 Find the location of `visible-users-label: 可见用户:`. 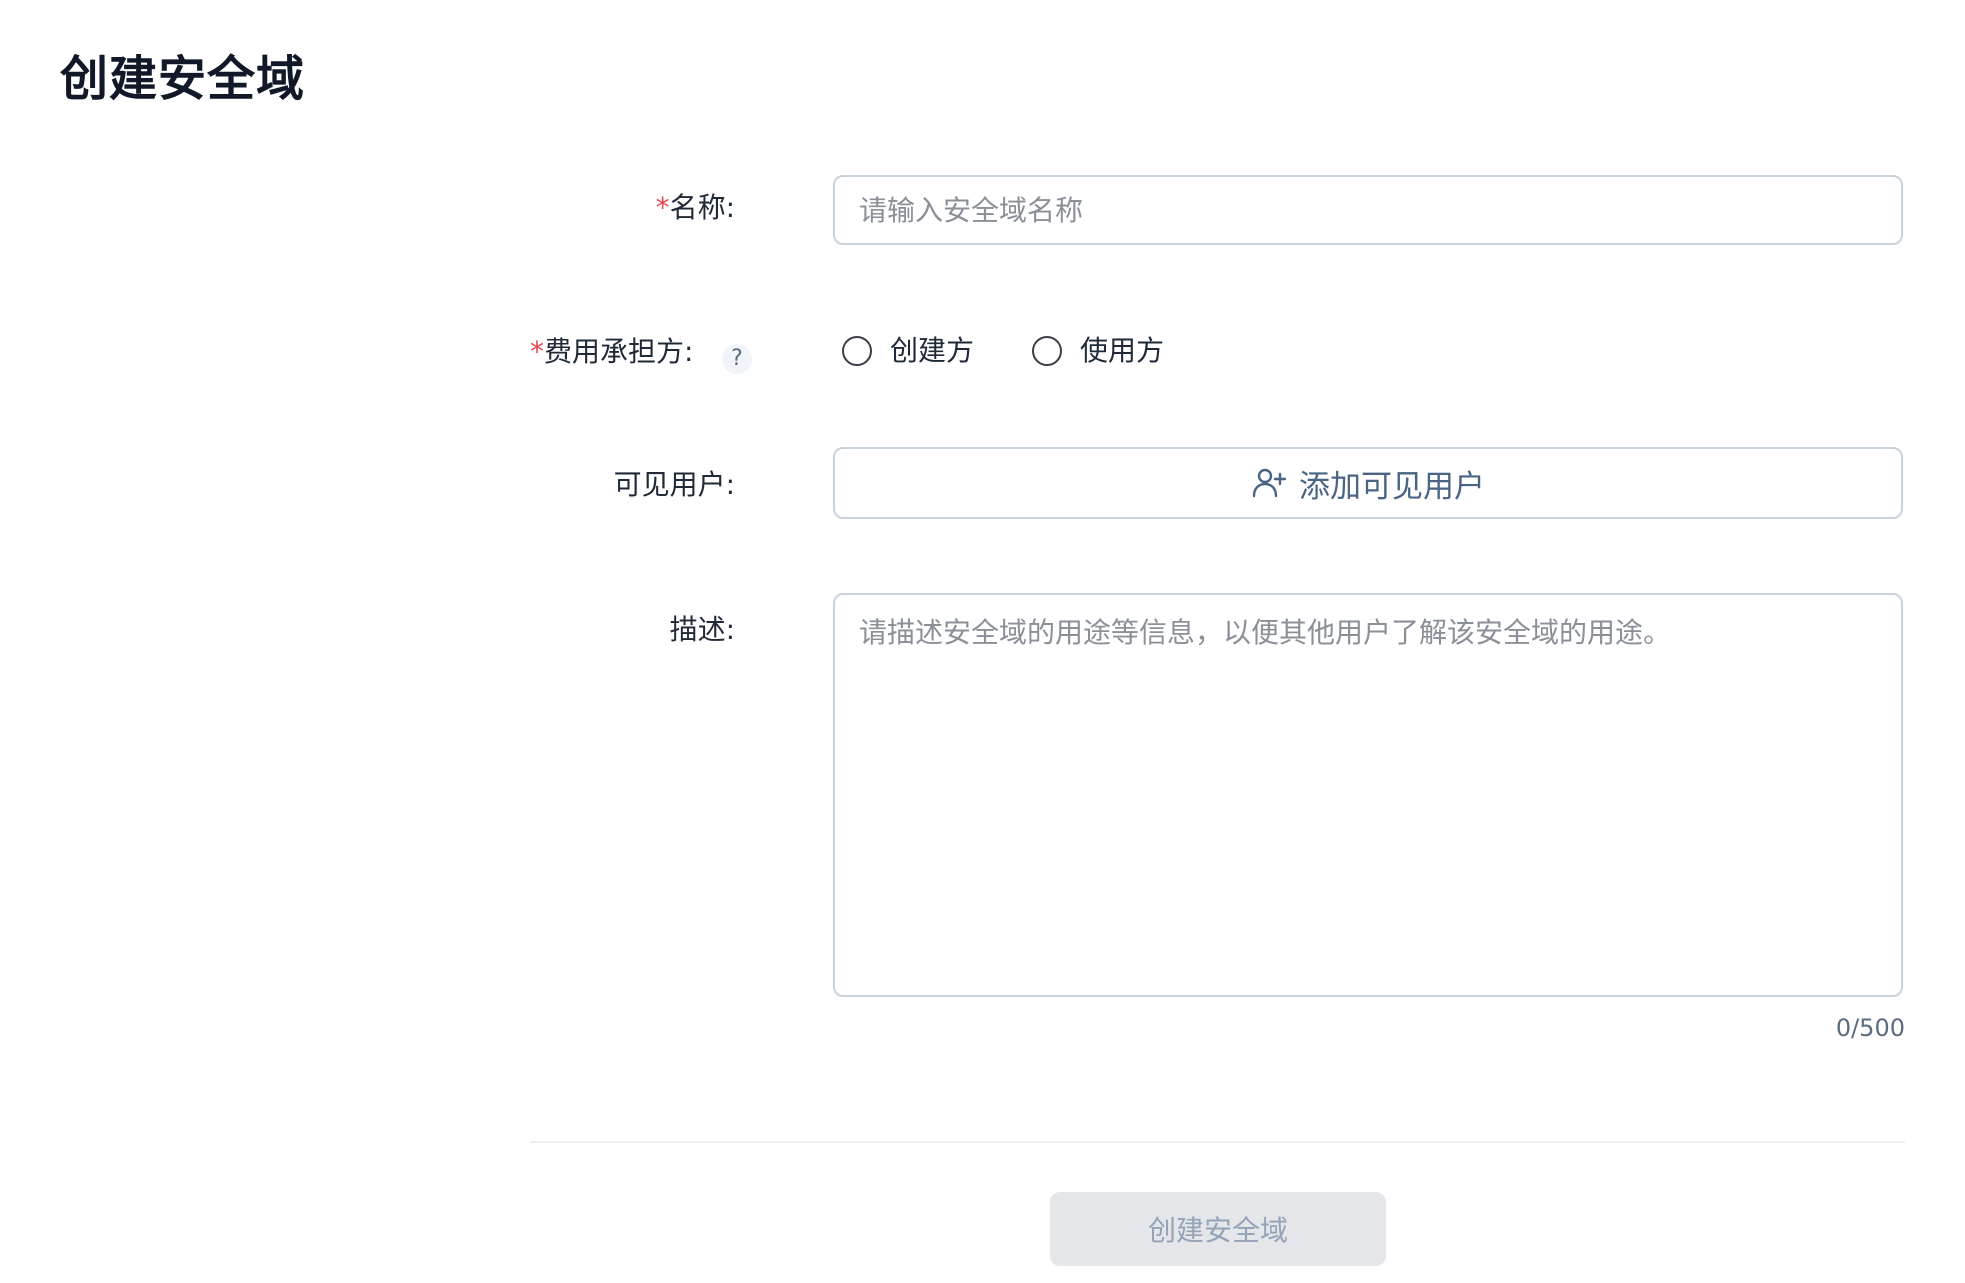

visible-users-label: 可见用户: is located at coordinates (674, 484).